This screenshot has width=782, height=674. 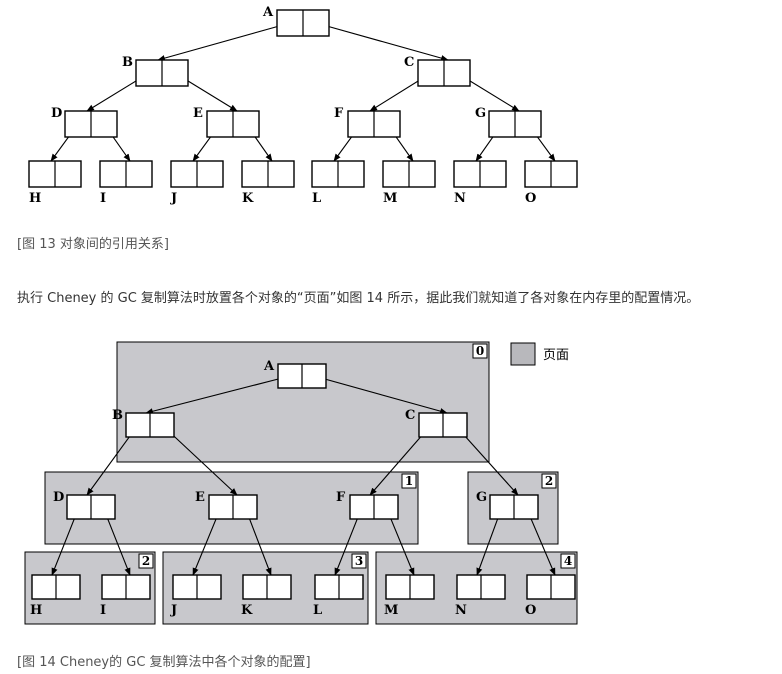 I want to click on figure-14-caption: [图 14 Cheney的 GC 复制算法中各个对象的配置], so click(x=164, y=662).